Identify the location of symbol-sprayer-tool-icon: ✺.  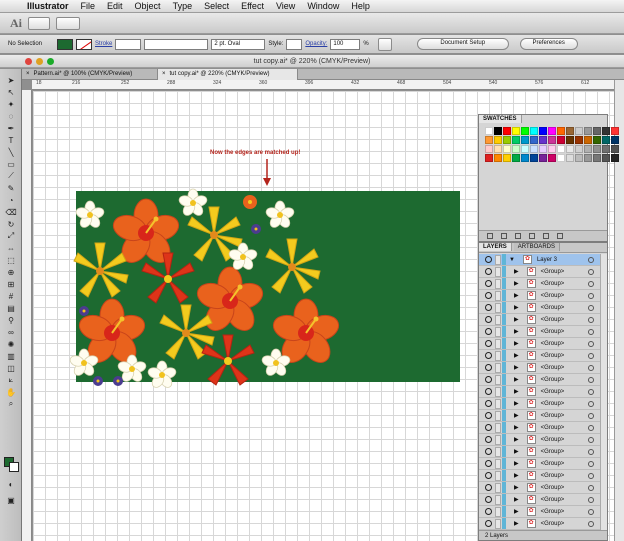
(11, 344).